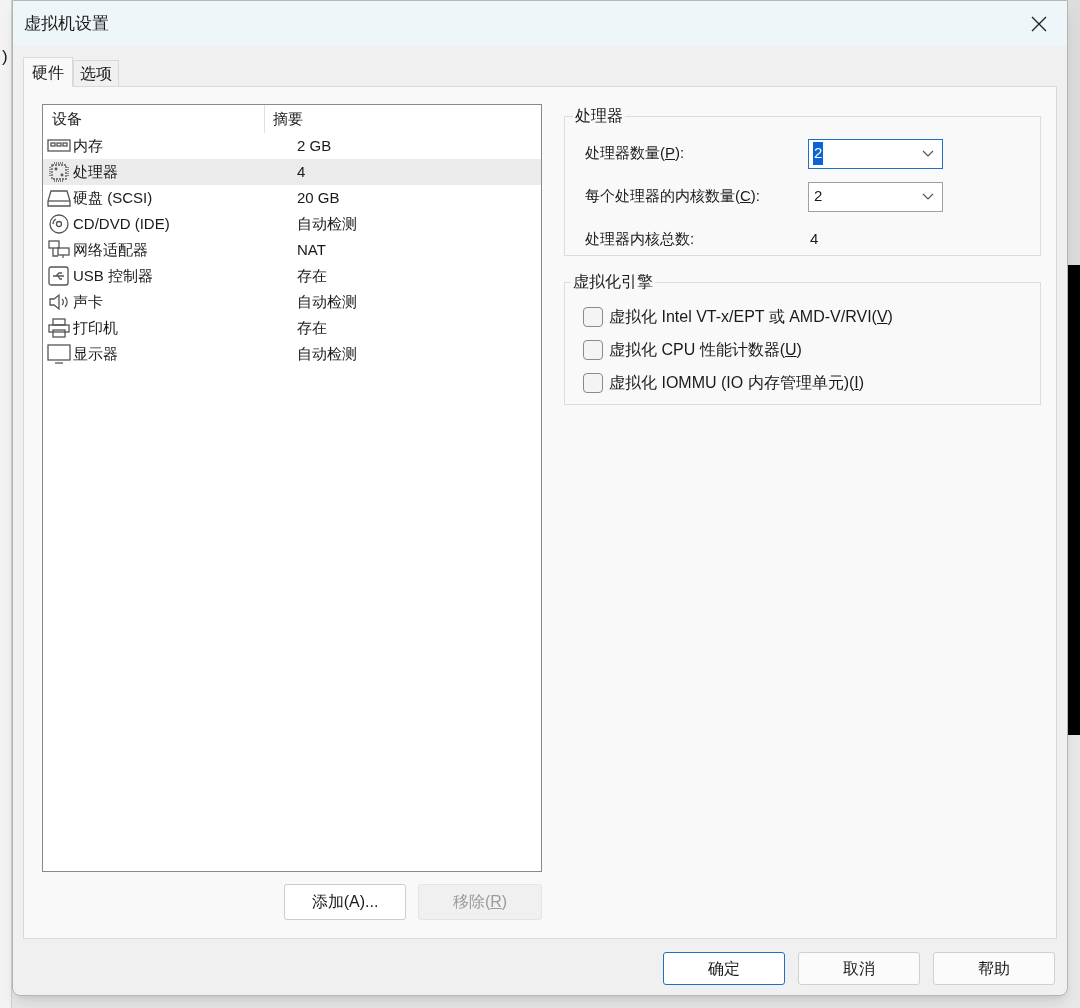 Image resolution: width=1080 pixels, height=1008 pixels. I want to click on device-item: USB 控制器 存在, so click(292, 276).